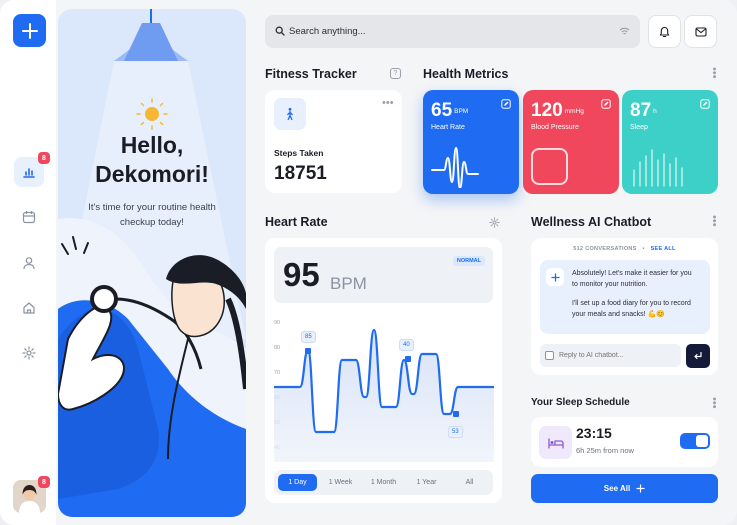 The height and width of the screenshot is (525, 737). What do you see at coordinates (426, 482) in the screenshot?
I see `range-1-year: 1 Year` at bounding box center [426, 482].